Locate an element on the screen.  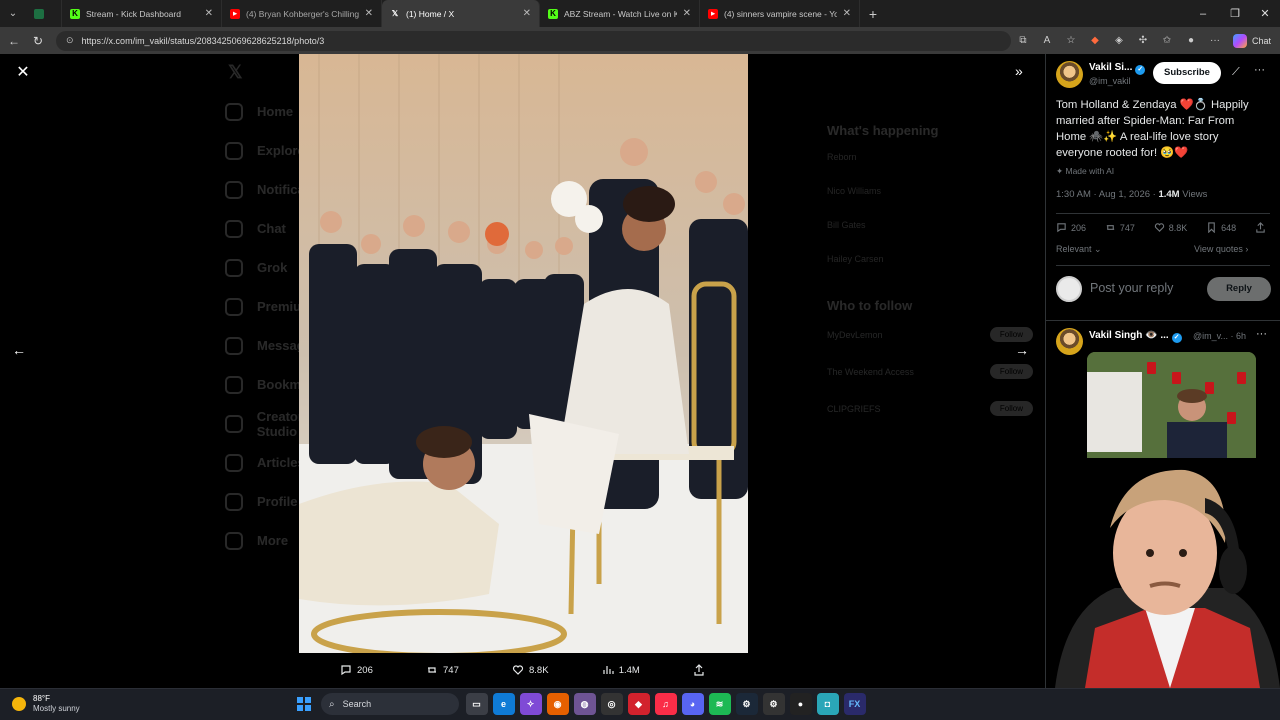
tab-abz-stream: K ABZ Stream - Watch Live on Kick ✕ is located at coordinates (620, 13).